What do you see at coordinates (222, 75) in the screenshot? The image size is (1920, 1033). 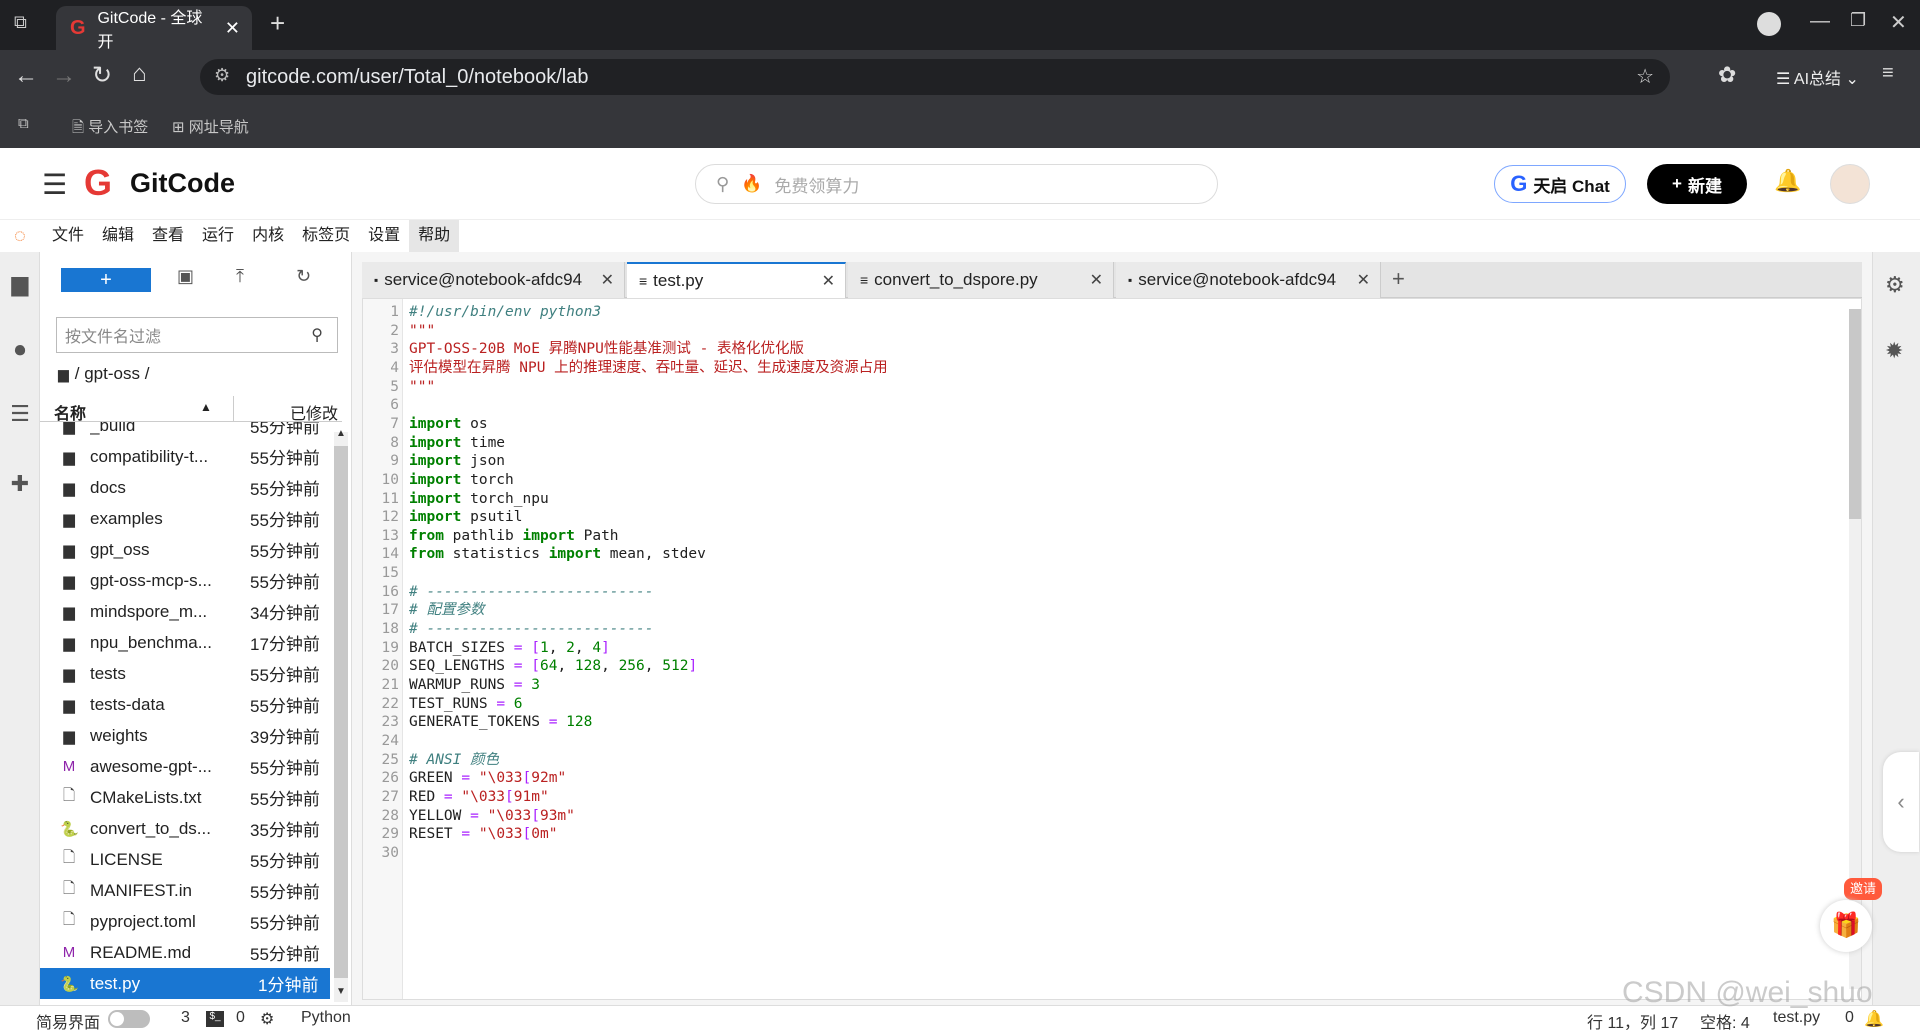 I see `site-info-icon: ⚙` at bounding box center [222, 75].